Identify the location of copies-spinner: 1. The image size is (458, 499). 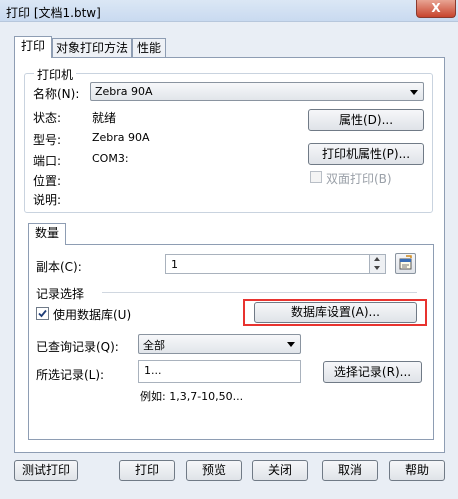
(275, 264).